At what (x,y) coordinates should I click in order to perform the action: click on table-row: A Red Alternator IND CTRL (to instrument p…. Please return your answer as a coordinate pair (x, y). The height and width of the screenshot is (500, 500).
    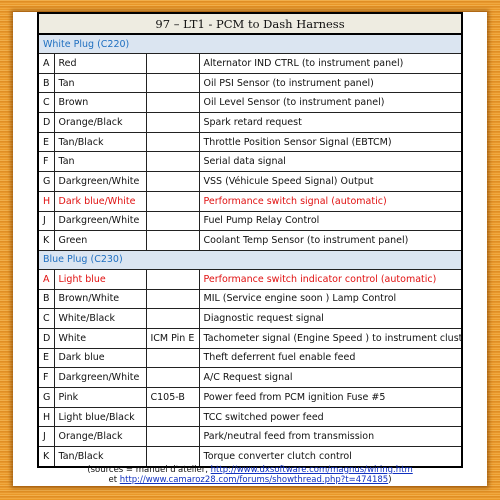
    Looking at the image, I should click on (250, 63).